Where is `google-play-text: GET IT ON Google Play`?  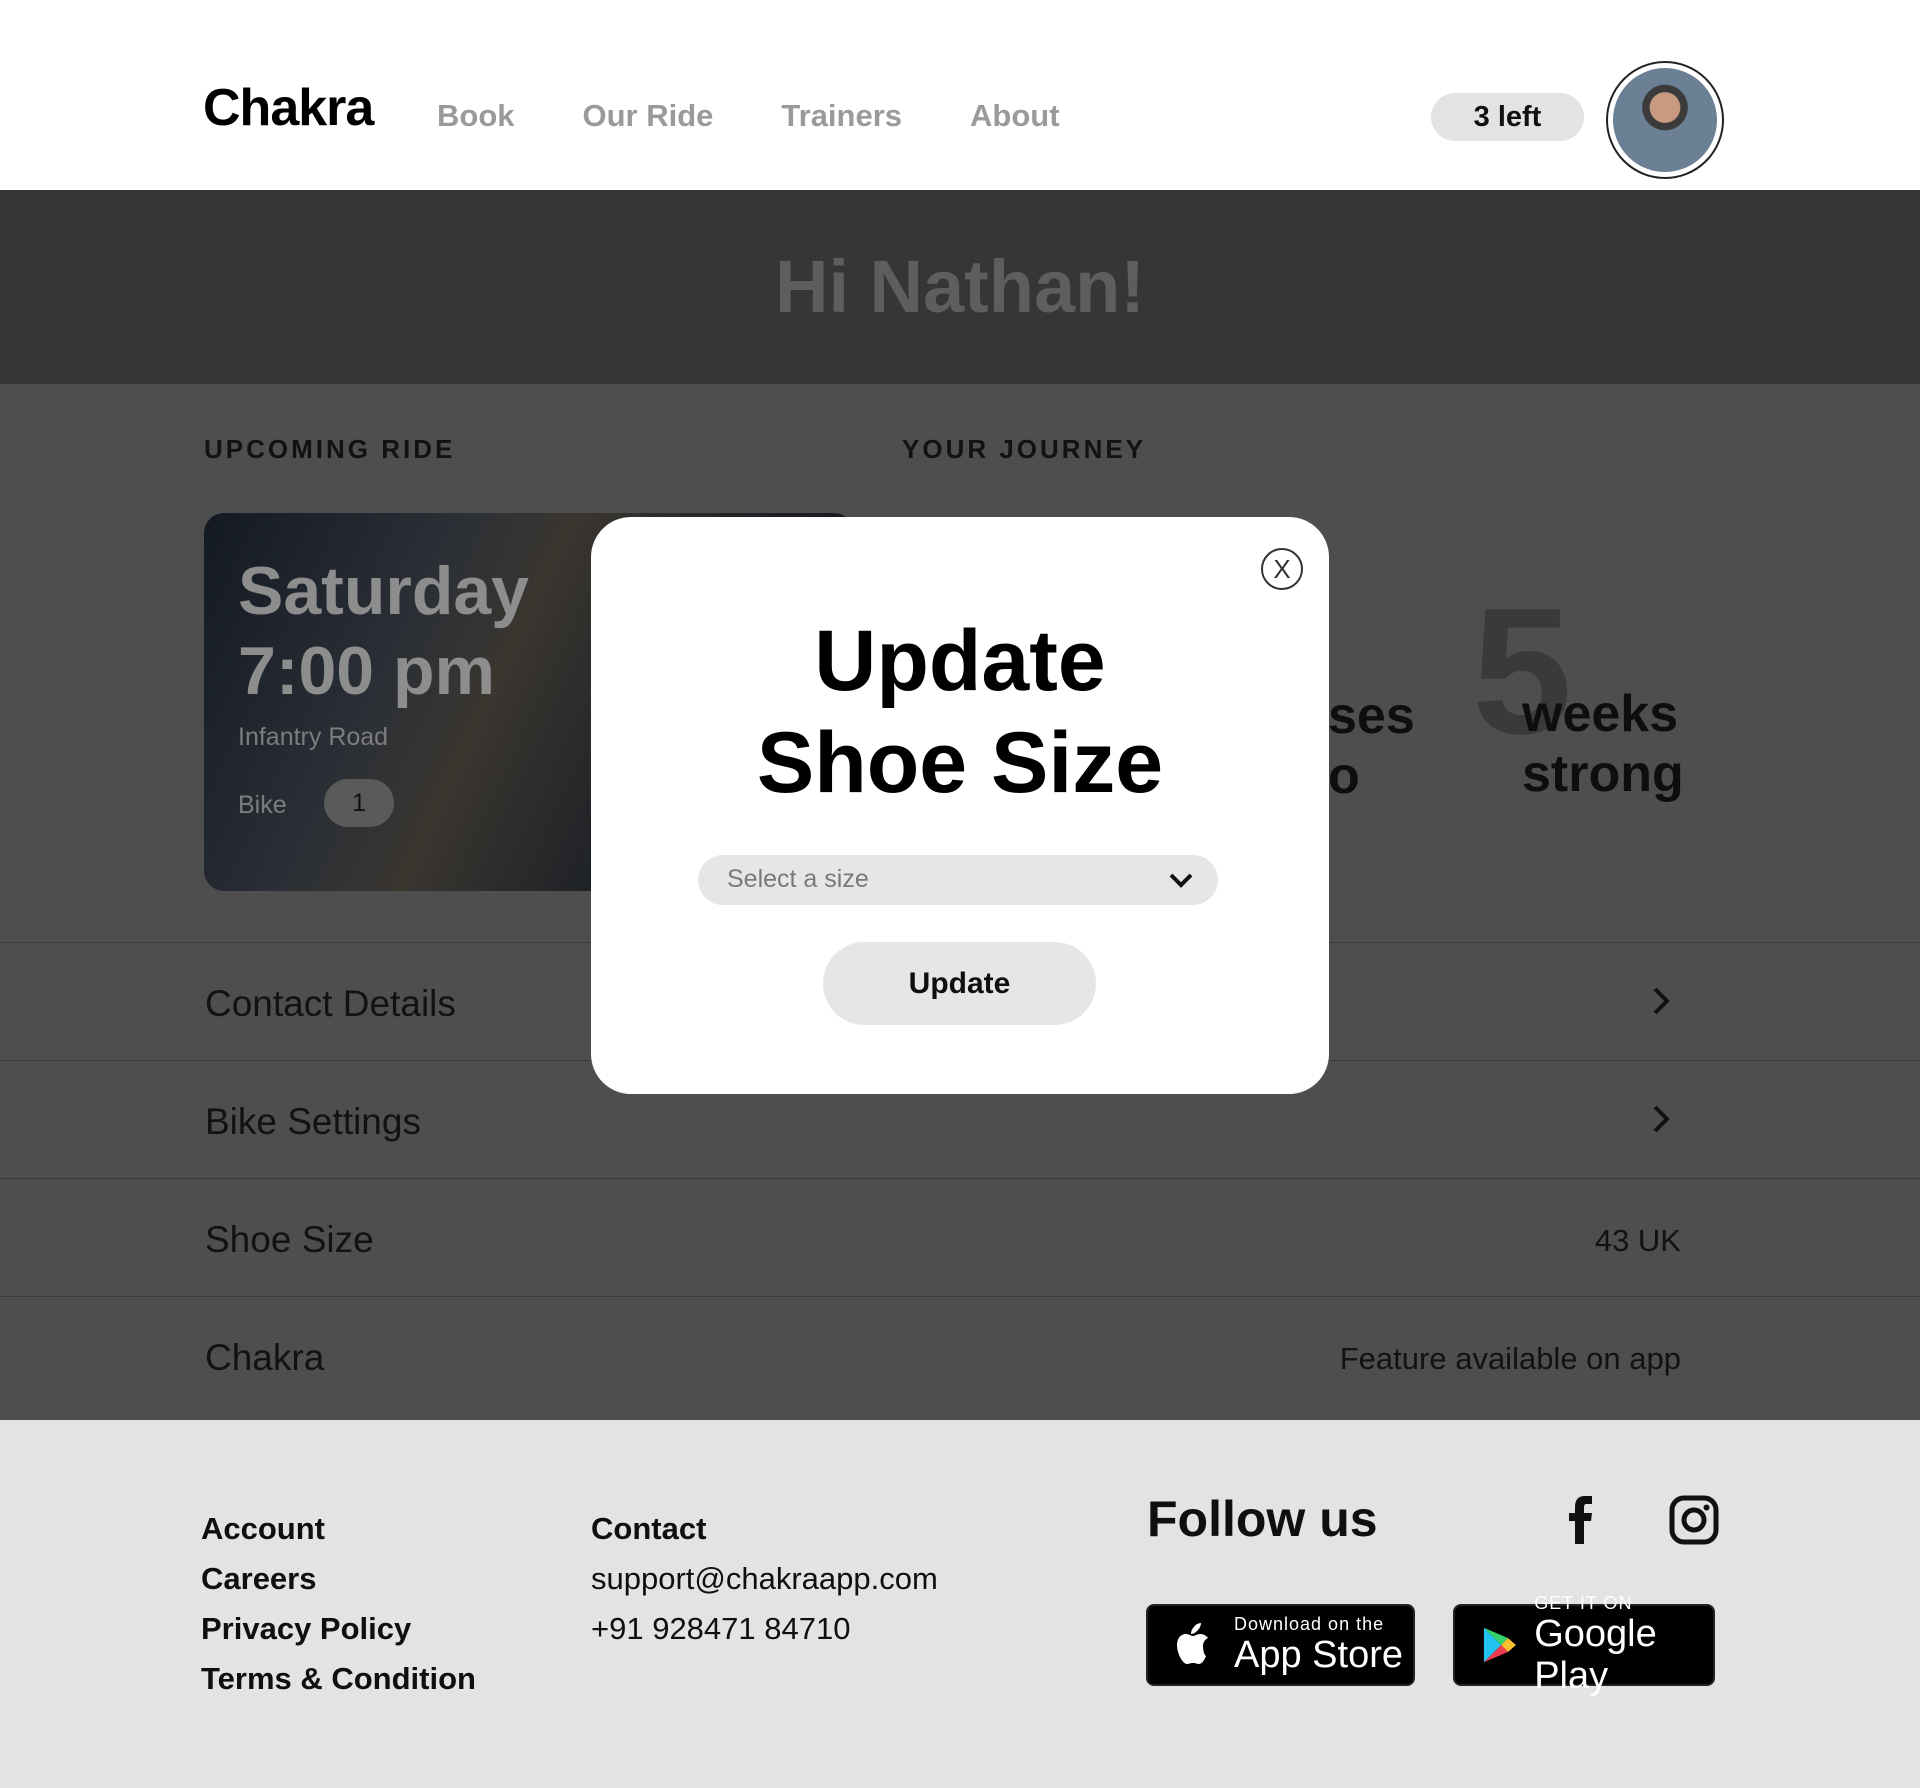
google-play-text: GET IT ON Google Play is located at coordinates (1623, 1645).